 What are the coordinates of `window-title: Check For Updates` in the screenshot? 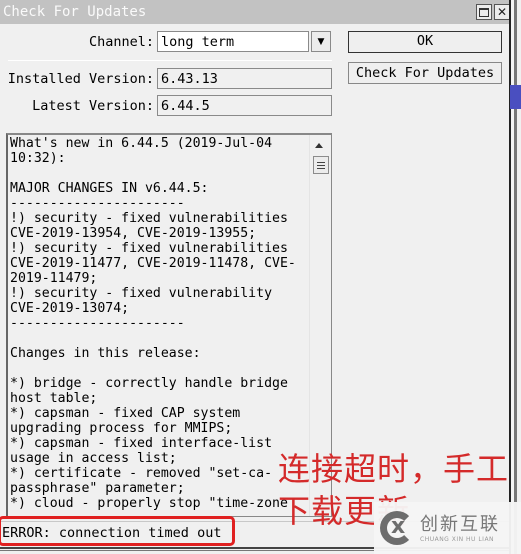 It's located at (75, 12).